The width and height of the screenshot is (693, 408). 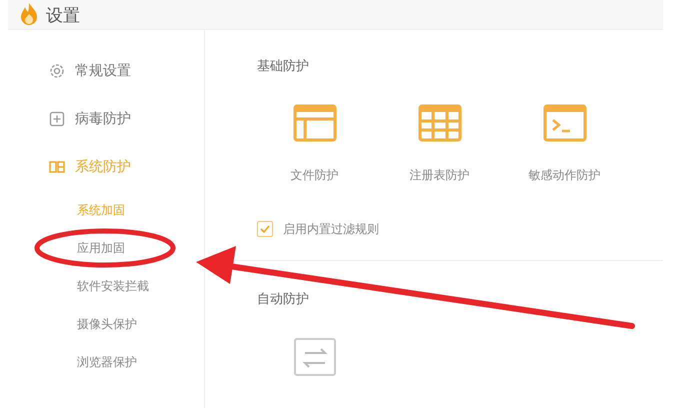 What do you see at coordinates (29, 14) in the screenshot?
I see `flame-logo-icon` at bounding box center [29, 14].